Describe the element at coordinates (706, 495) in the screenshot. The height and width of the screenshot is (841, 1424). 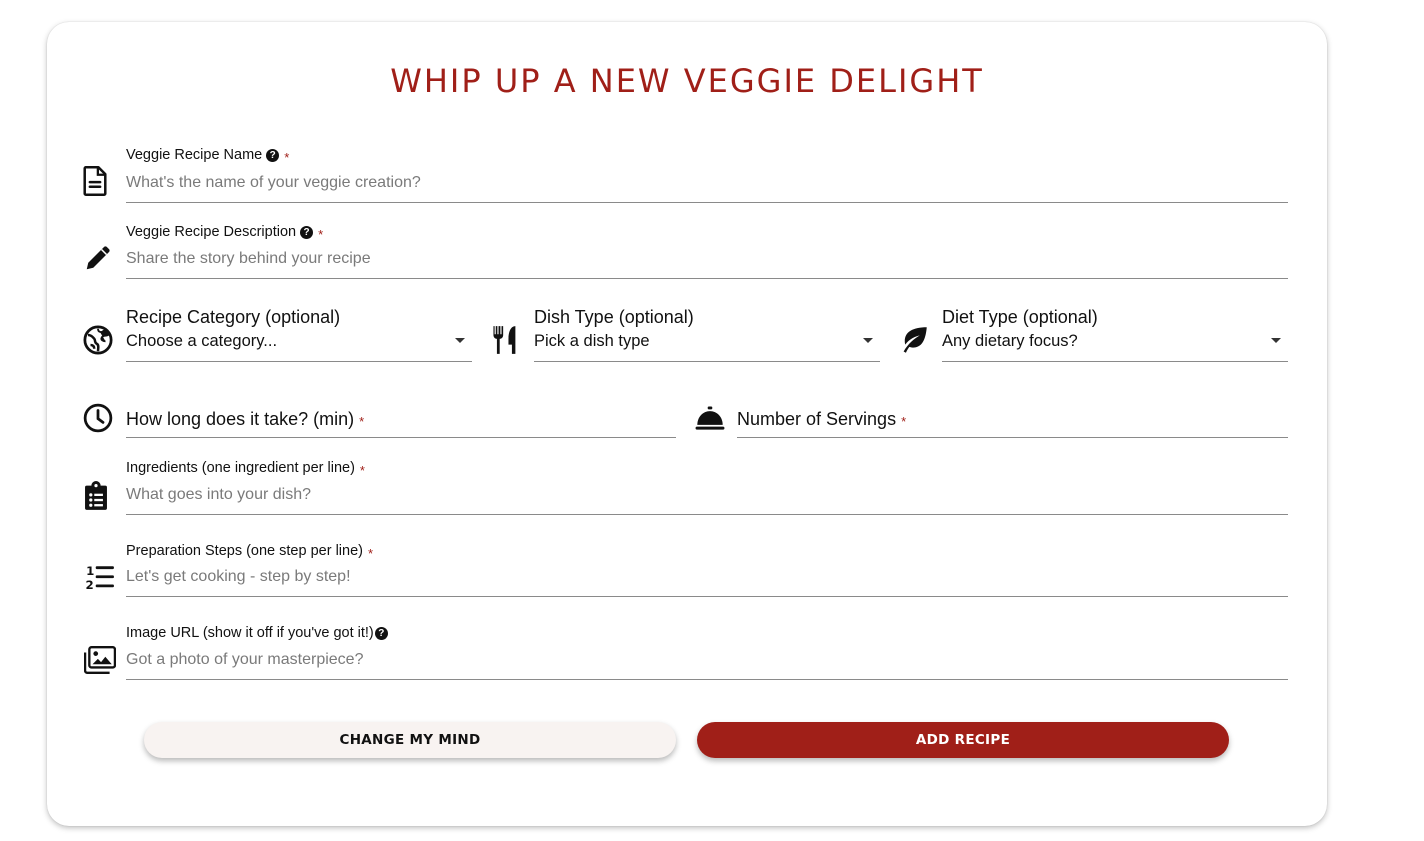
I see `ingredients-textarea` at that location.